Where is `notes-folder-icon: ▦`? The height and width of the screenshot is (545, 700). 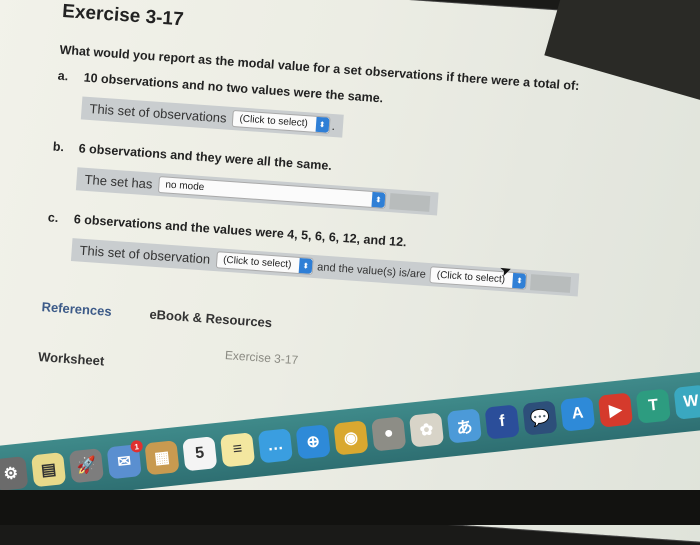
notes-folder-icon: ▦ is located at coordinates (162, 458).